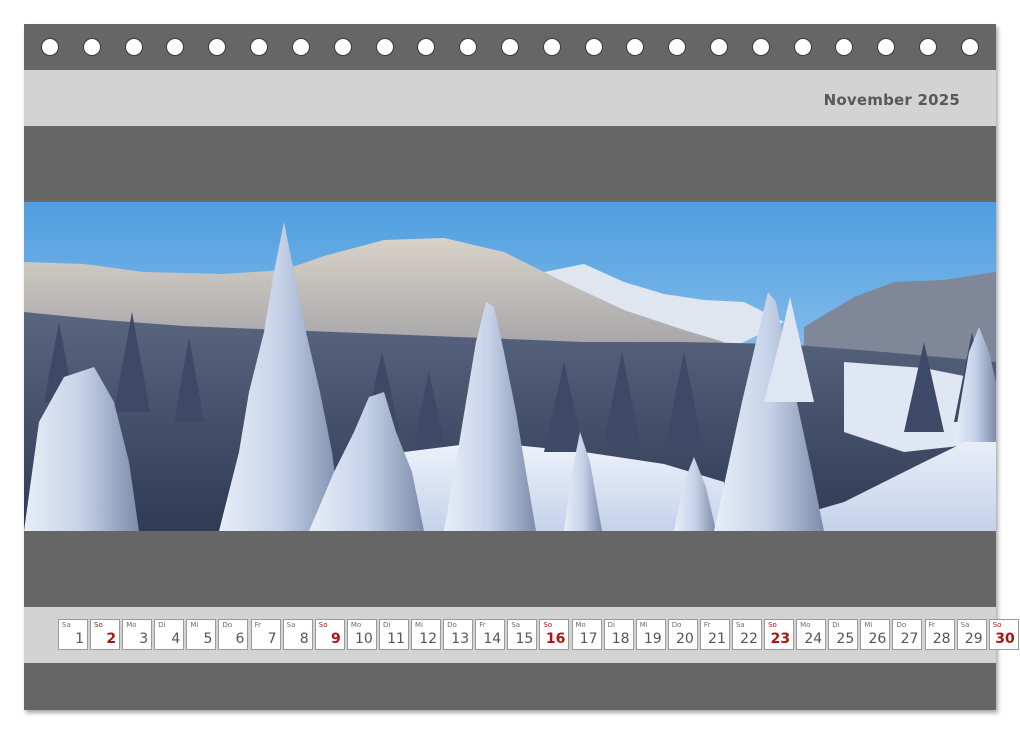 The width and height of the screenshot is (1020, 733). I want to click on day-number: 27, so click(909, 639).